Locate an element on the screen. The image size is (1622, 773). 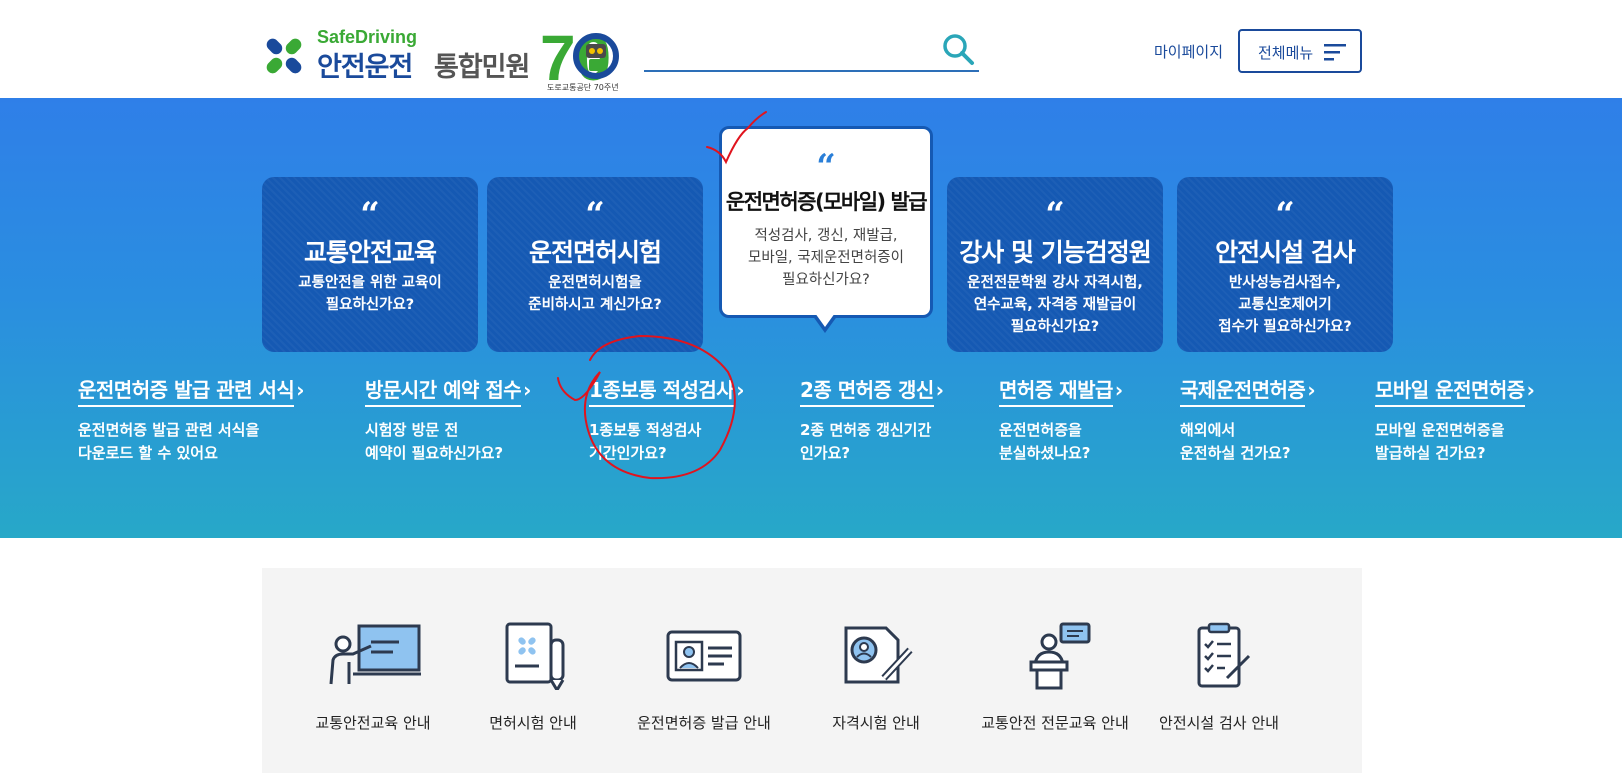
link-description: 시험장 방문 전 예약이 필요하신가요? is located at coordinates (448, 442).